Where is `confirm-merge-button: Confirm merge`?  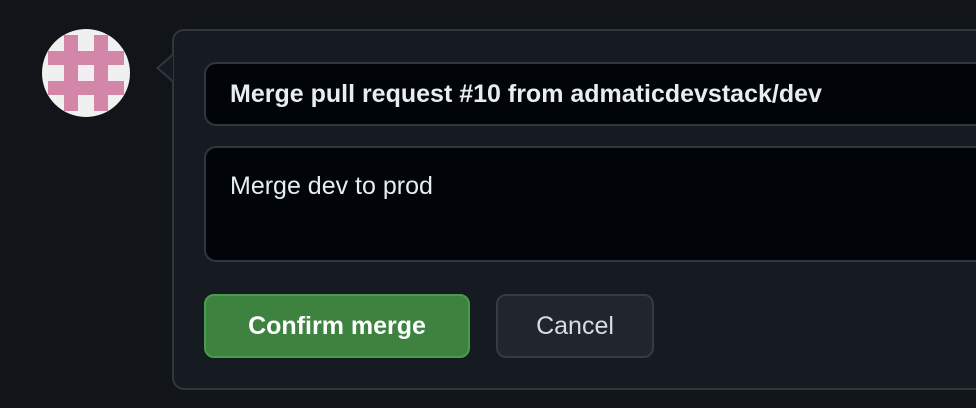 confirm-merge-button: Confirm merge is located at coordinates (337, 326).